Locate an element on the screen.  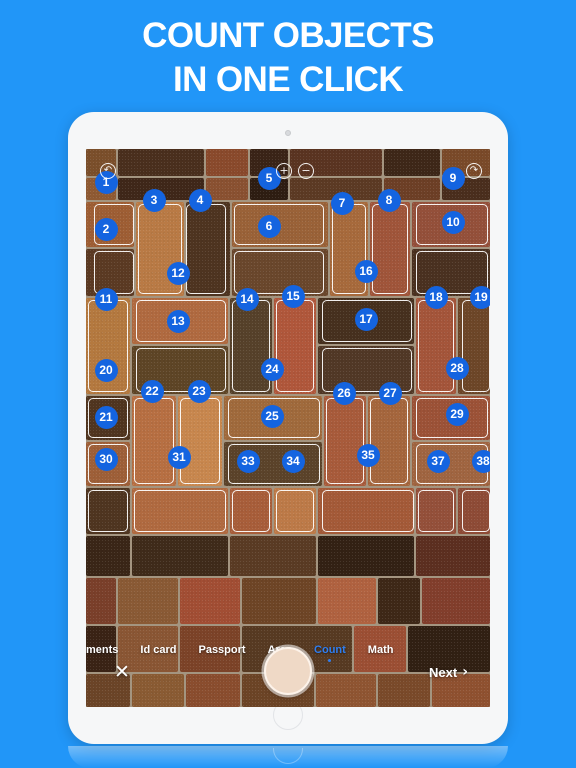
redo-icon: ↷ is located at coordinates (474, 171).